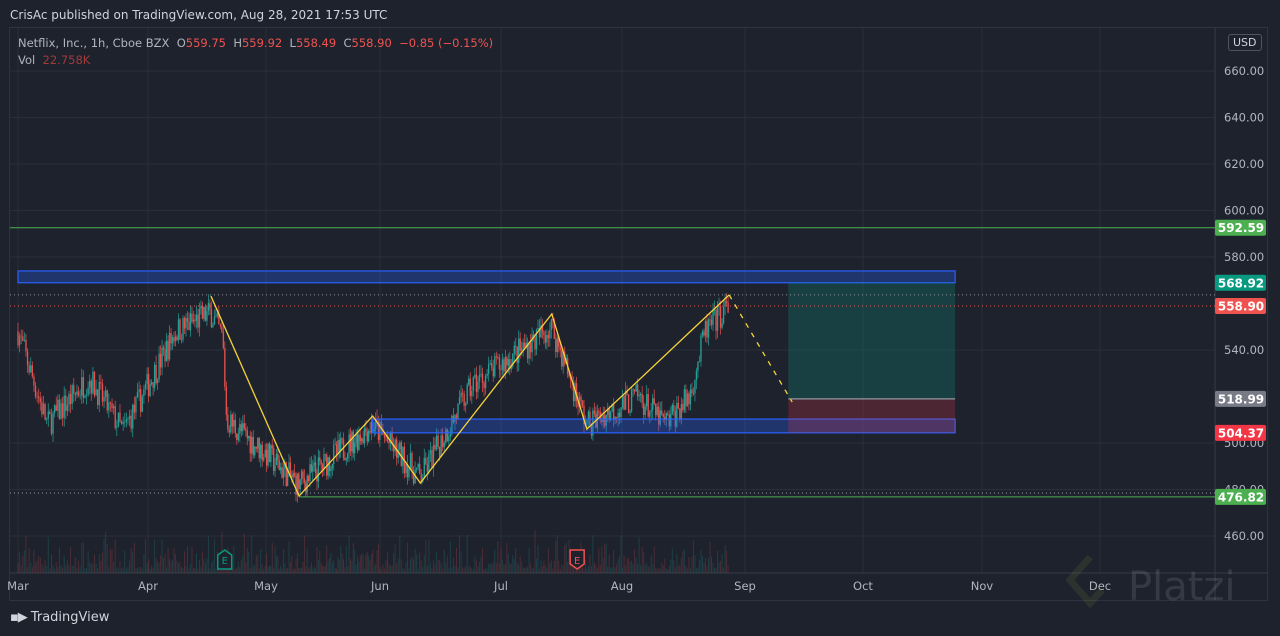 This screenshot has width=1280, height=636. What do you see at coordinates (1245, 42) in the screenshot?
I see `currency-button: USD` at bounding box center [1245, 42].